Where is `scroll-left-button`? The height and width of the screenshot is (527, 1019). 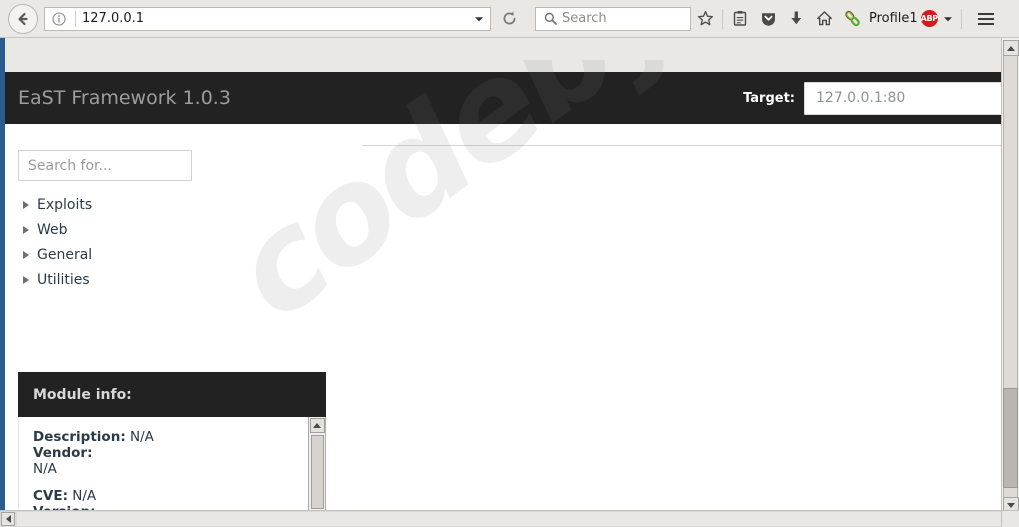 scroll-left-button is located at coordinates (8, 519).